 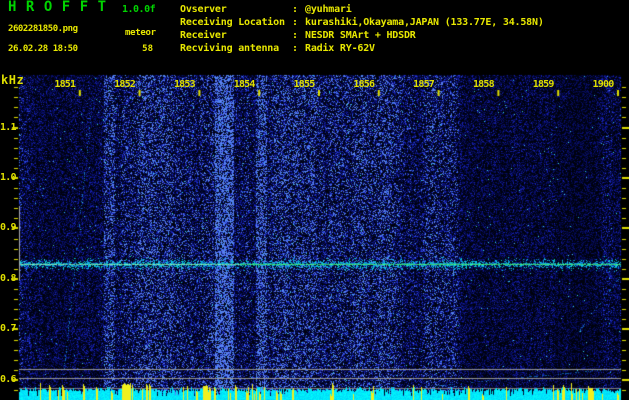 What do you see at coordinates (304, 84) in the screenshot?
I see `x-tick-label: 1855` at bounding box center [304, 84].